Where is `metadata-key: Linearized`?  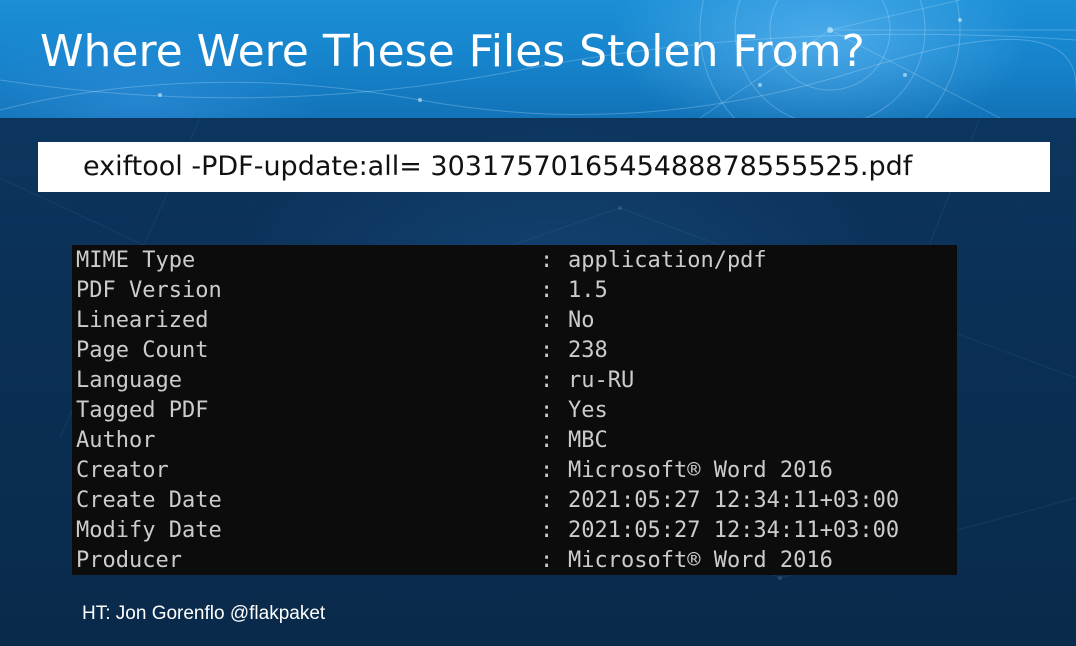
metadata-key: Linearized is located at coordinates (142, 320).